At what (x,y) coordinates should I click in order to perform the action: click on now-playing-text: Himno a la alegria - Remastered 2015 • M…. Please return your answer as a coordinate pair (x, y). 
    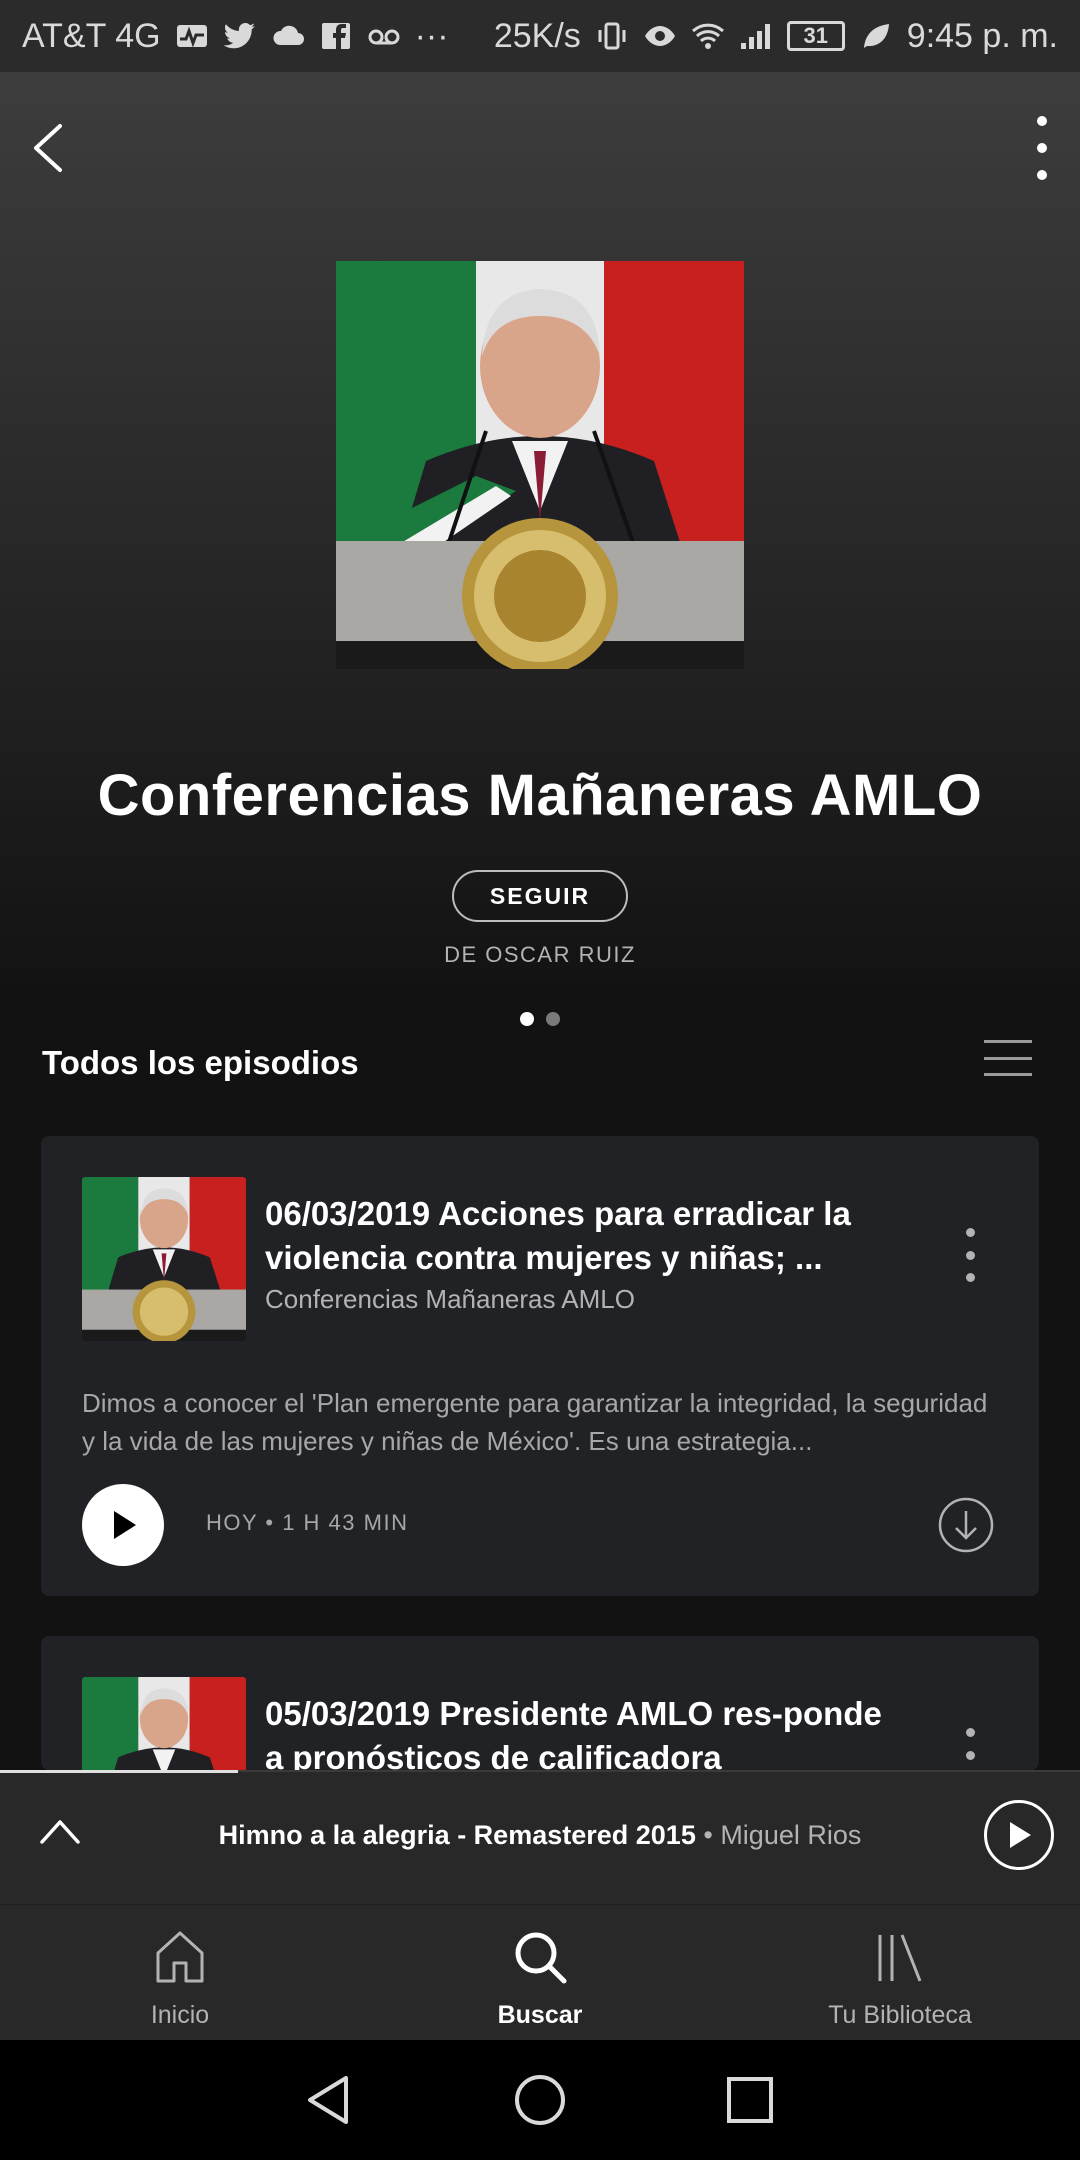
    Looking at the image, I should click on (540, 1835).